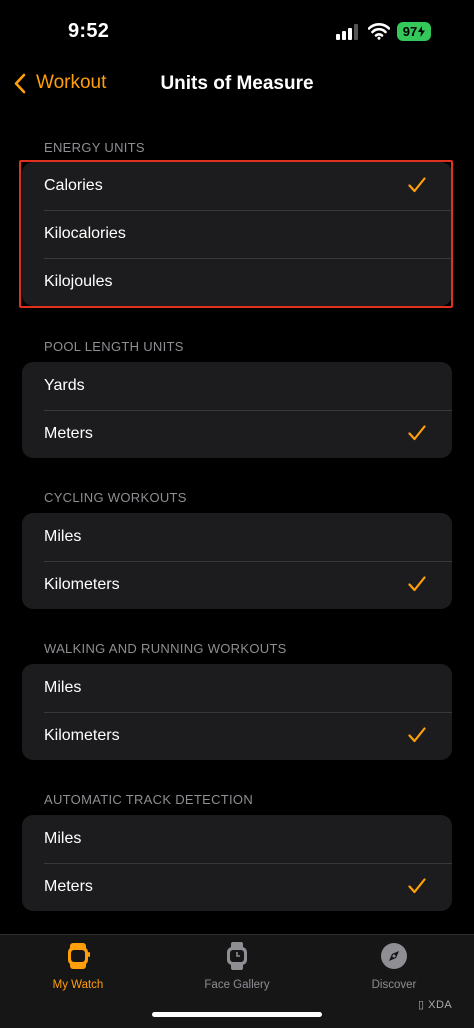 The width and height of the screenshot is (474, 1028). I want to click on walking-running-workouts-group: Miles Kilometers, so click(237, 712).